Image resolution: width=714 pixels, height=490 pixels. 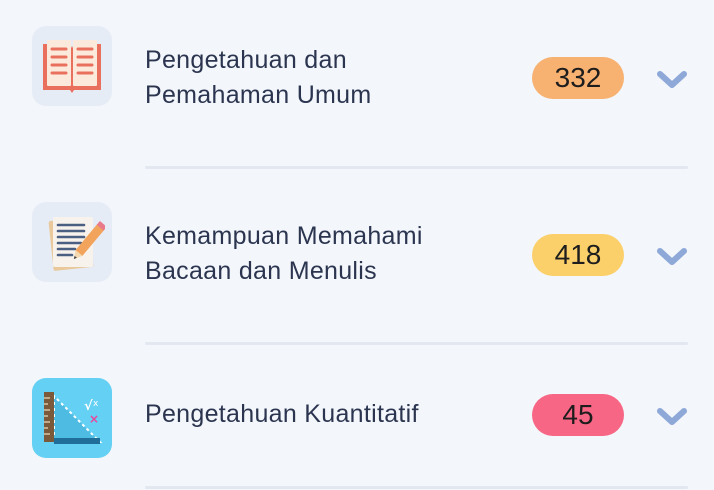 What do you see at coordinates (72, 242) in the screenshot?
I see `document-pencil-icon` at bounding box center [72, 242].